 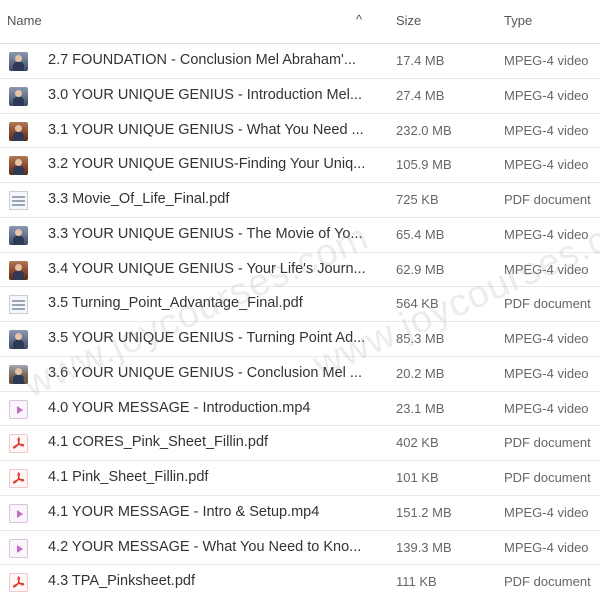 I want to click on file-size: 20.2 MB, so click(x=420, y=373).